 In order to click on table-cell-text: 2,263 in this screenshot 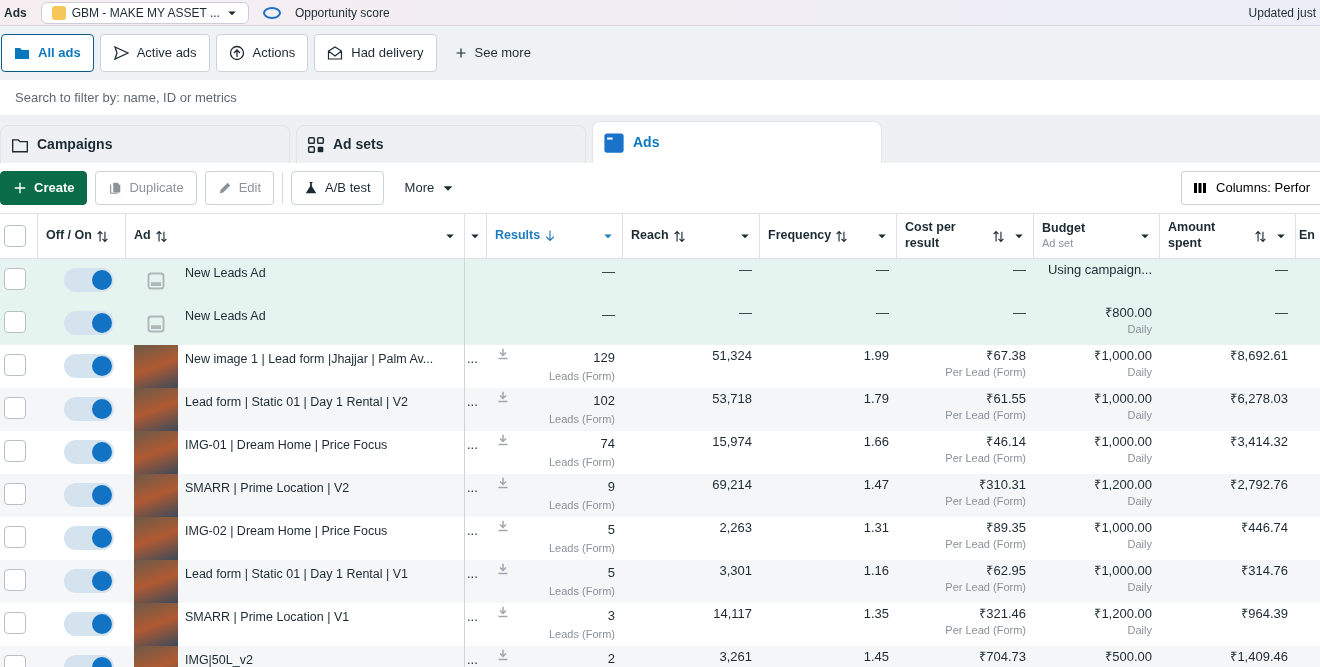, I will do `click(735, 528)`.